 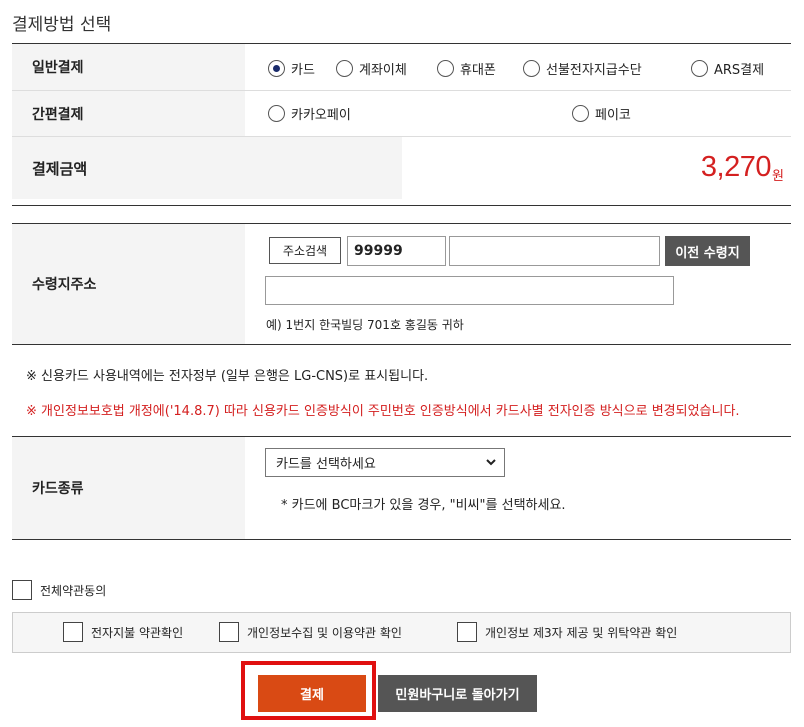 I want to click on previous-address-button: 이전 수령지, so click(x=707, y=251).